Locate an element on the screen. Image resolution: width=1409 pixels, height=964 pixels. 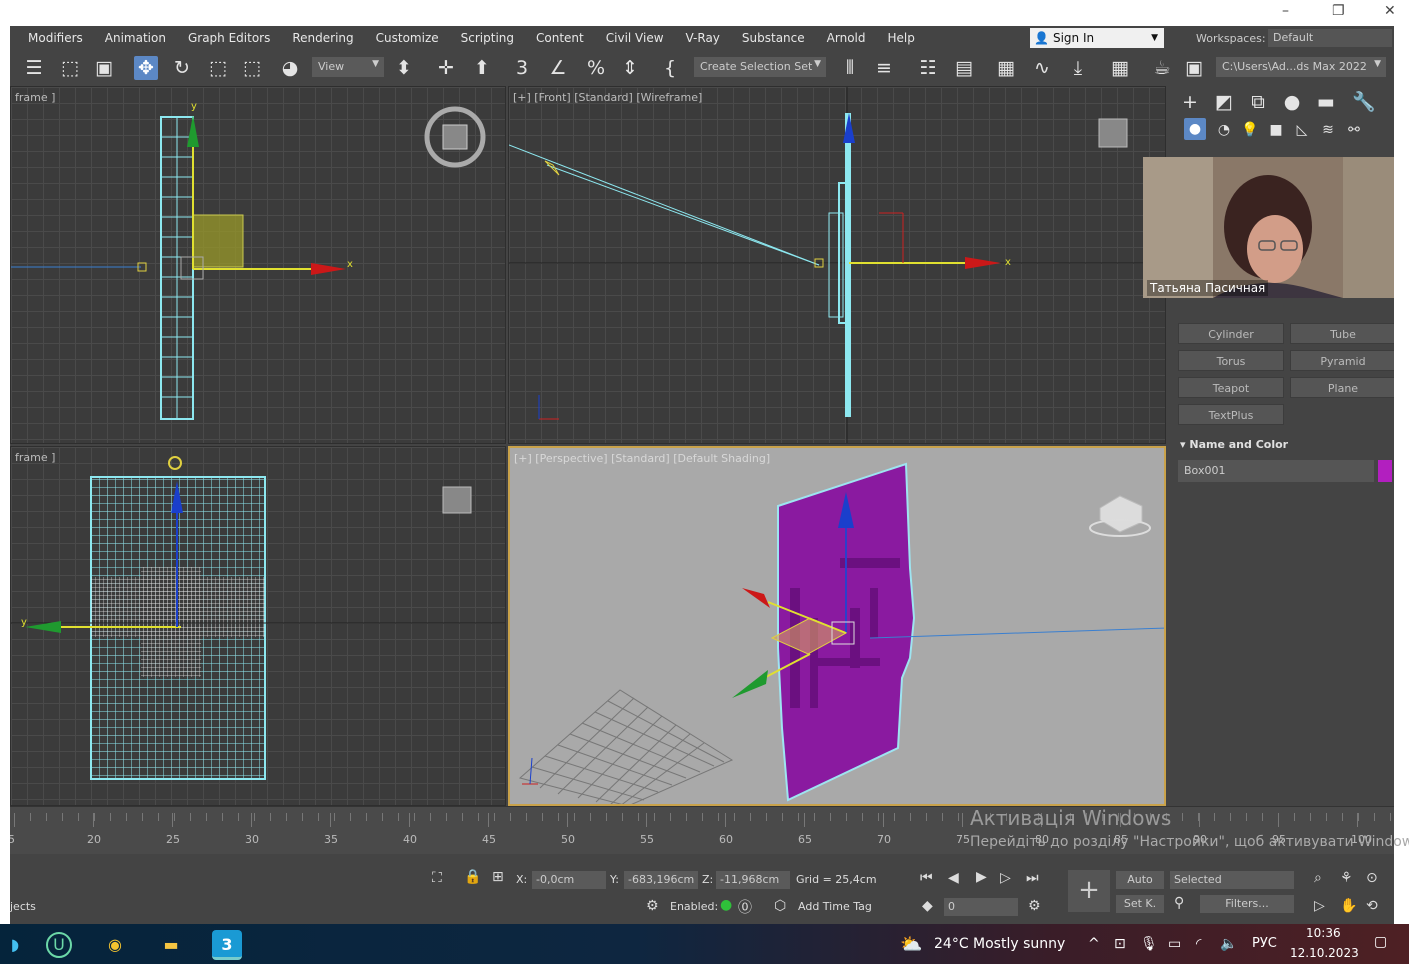
keyboard-shortcut-icon: ⬆ is located at coordinates (482, 68).